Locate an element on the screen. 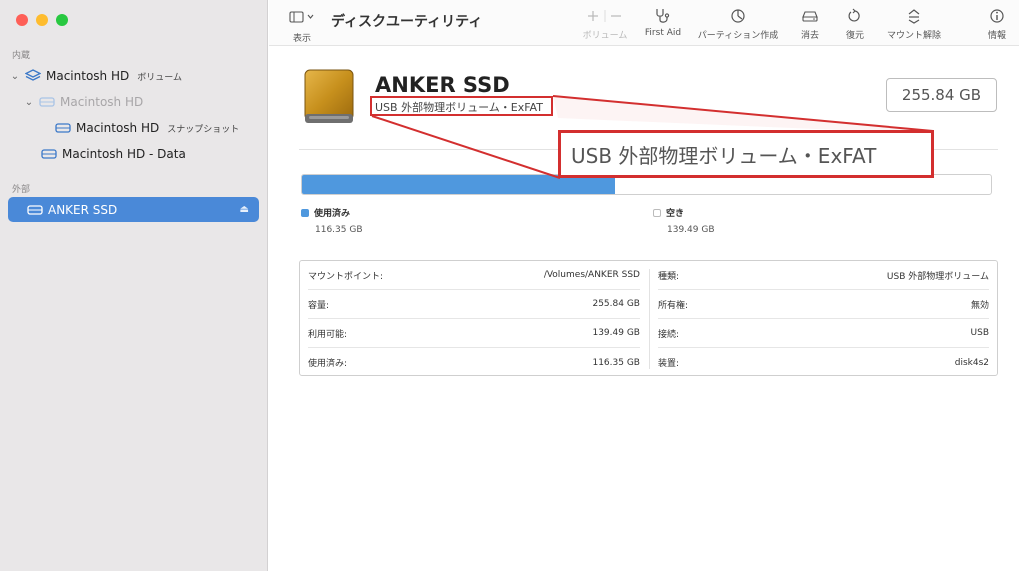  close-window-button is located at coordinates (22, 20).